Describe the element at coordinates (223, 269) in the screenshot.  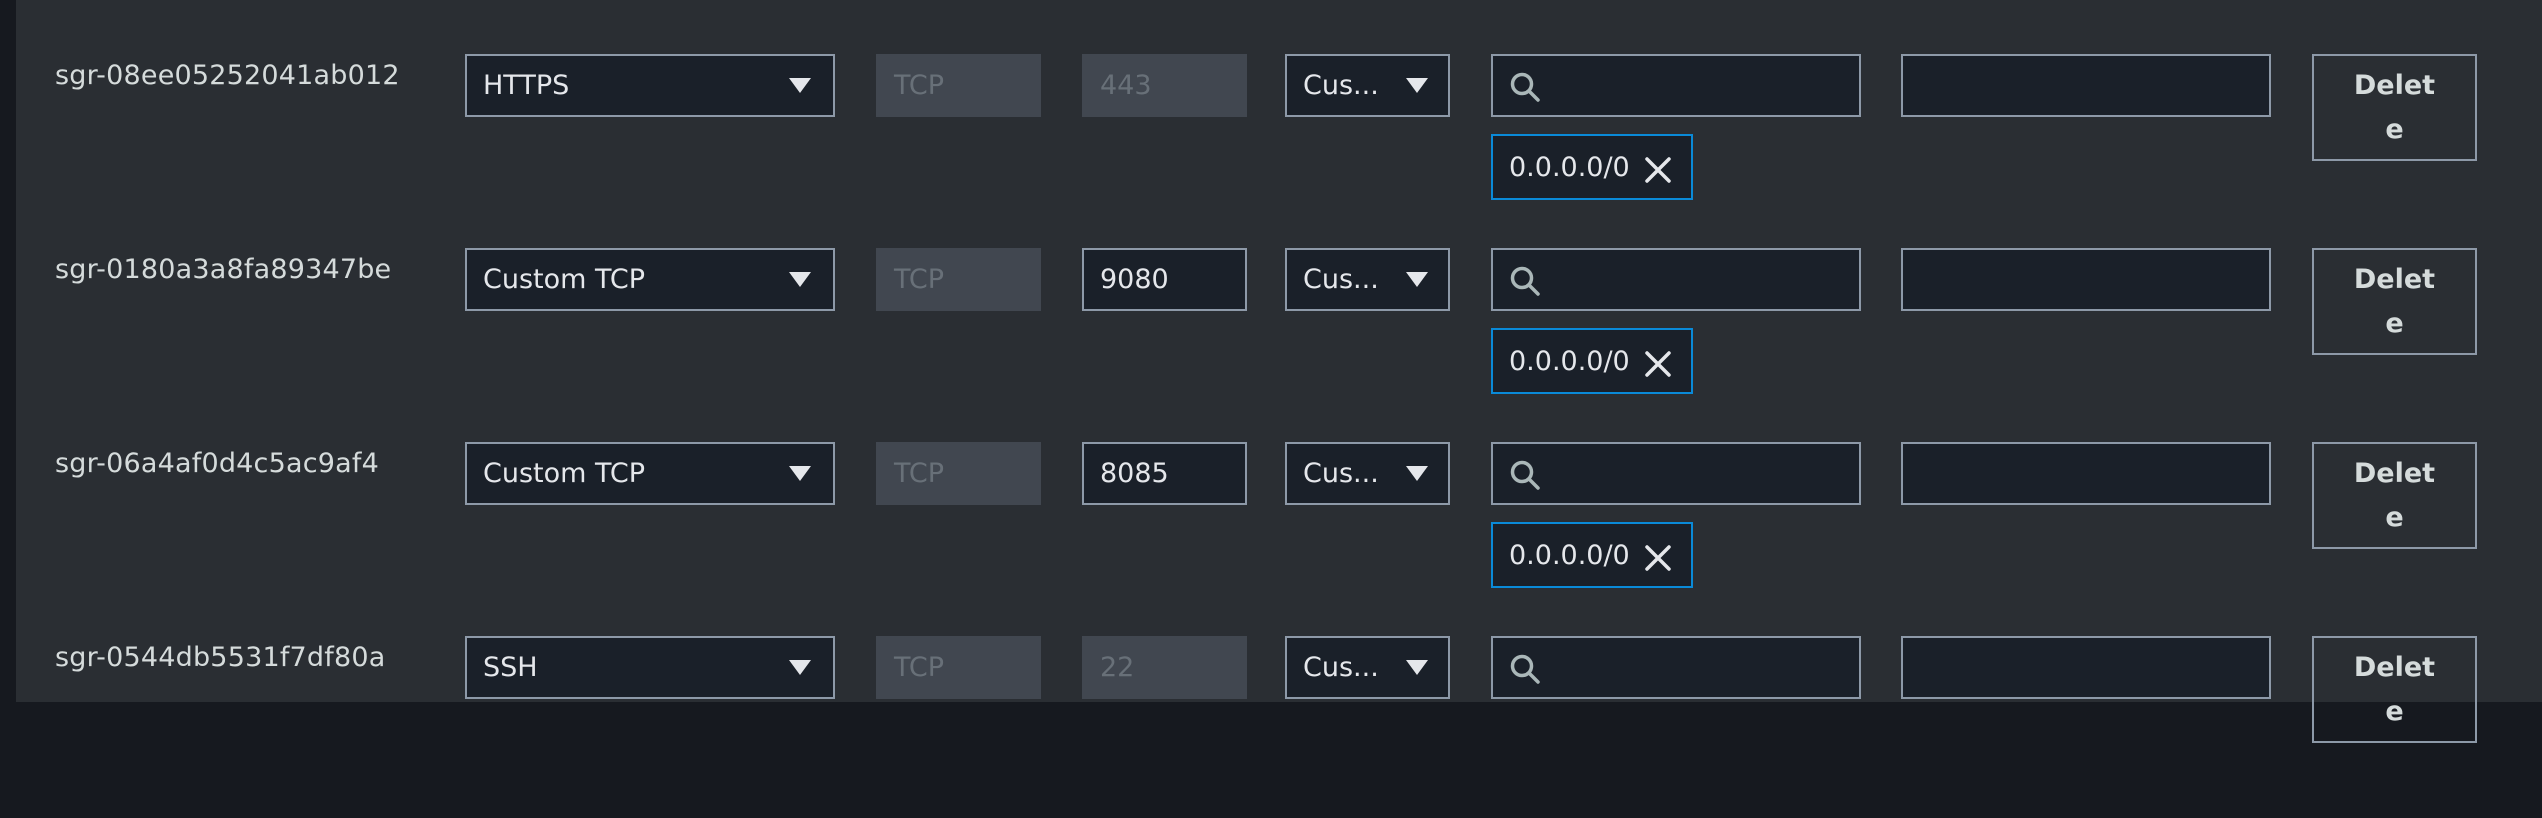
I see `rule-id: sgr-0180a3a8fa89347be` at that location.